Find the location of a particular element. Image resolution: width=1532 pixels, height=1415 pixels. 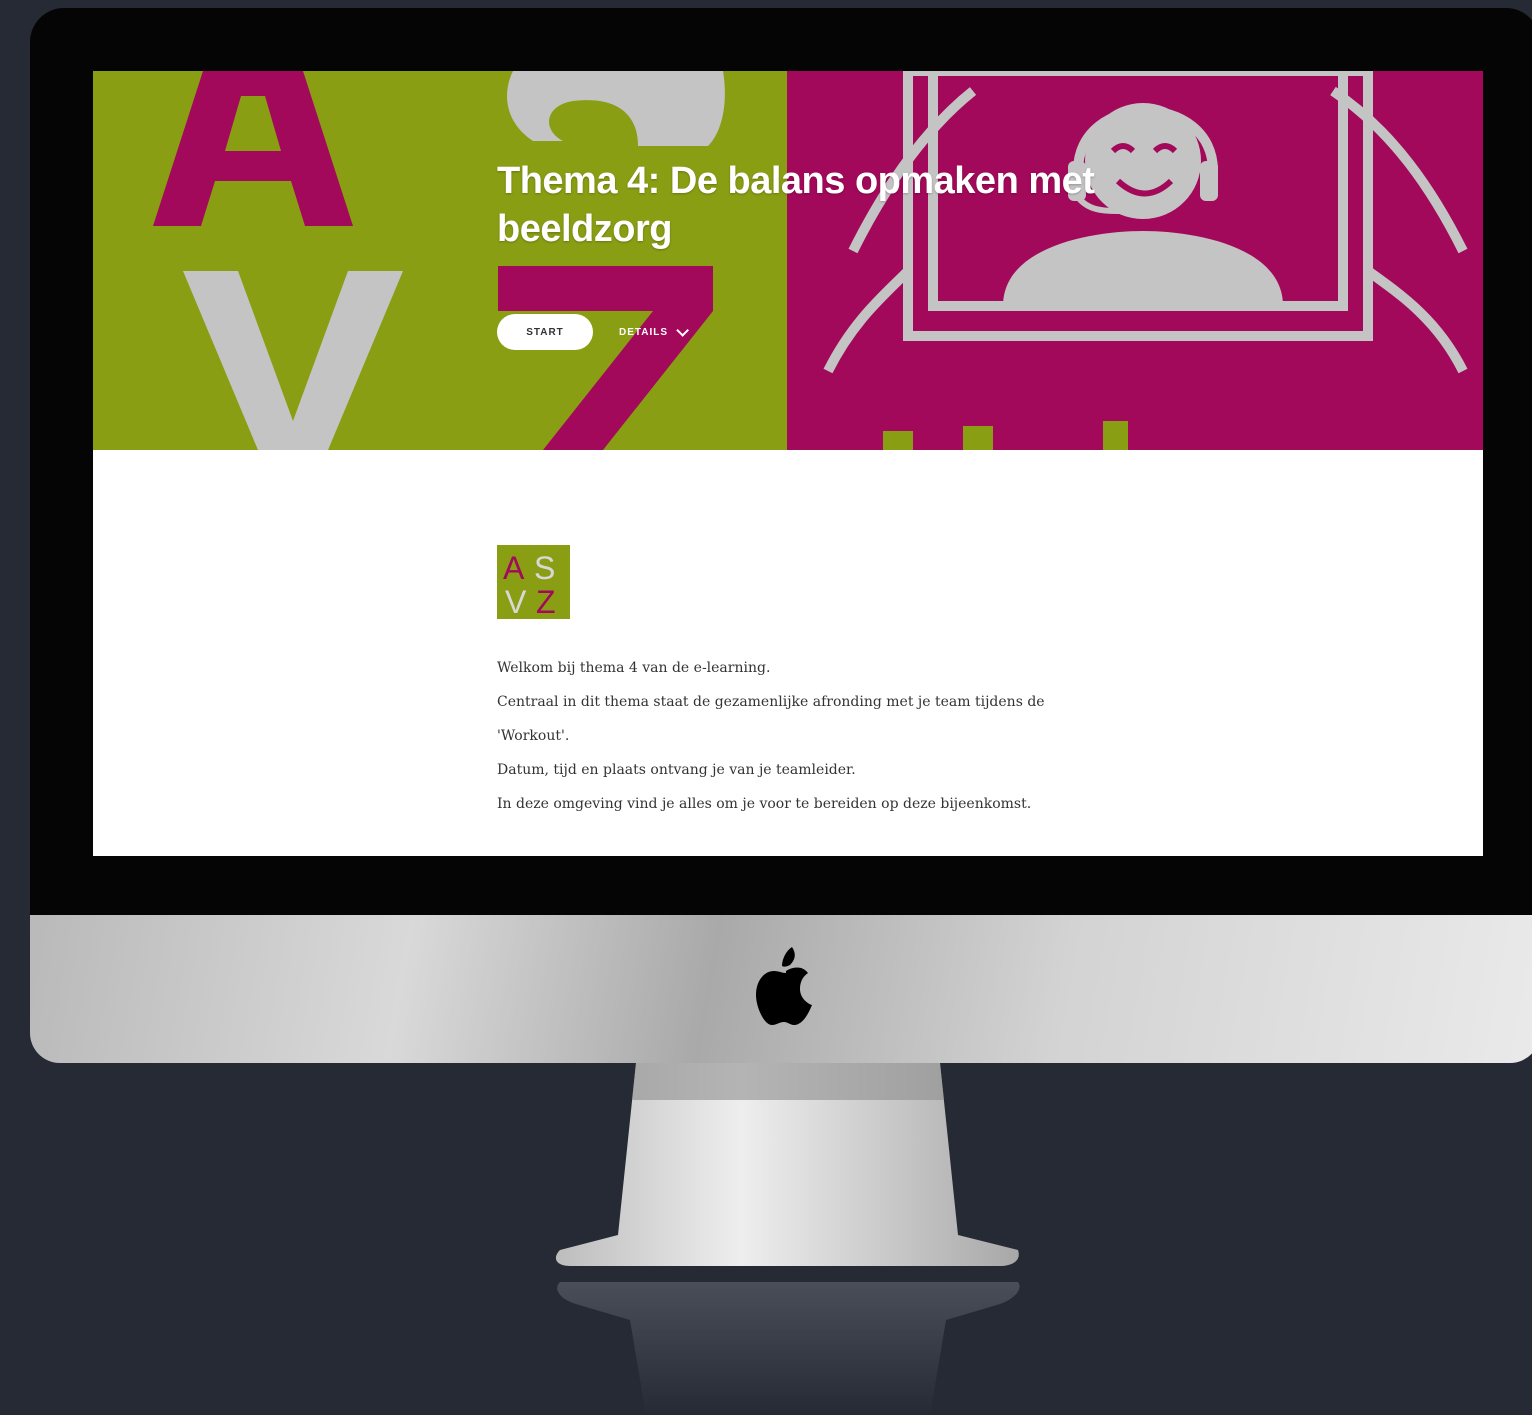

start-button: START is located at coordinates (545, 332).